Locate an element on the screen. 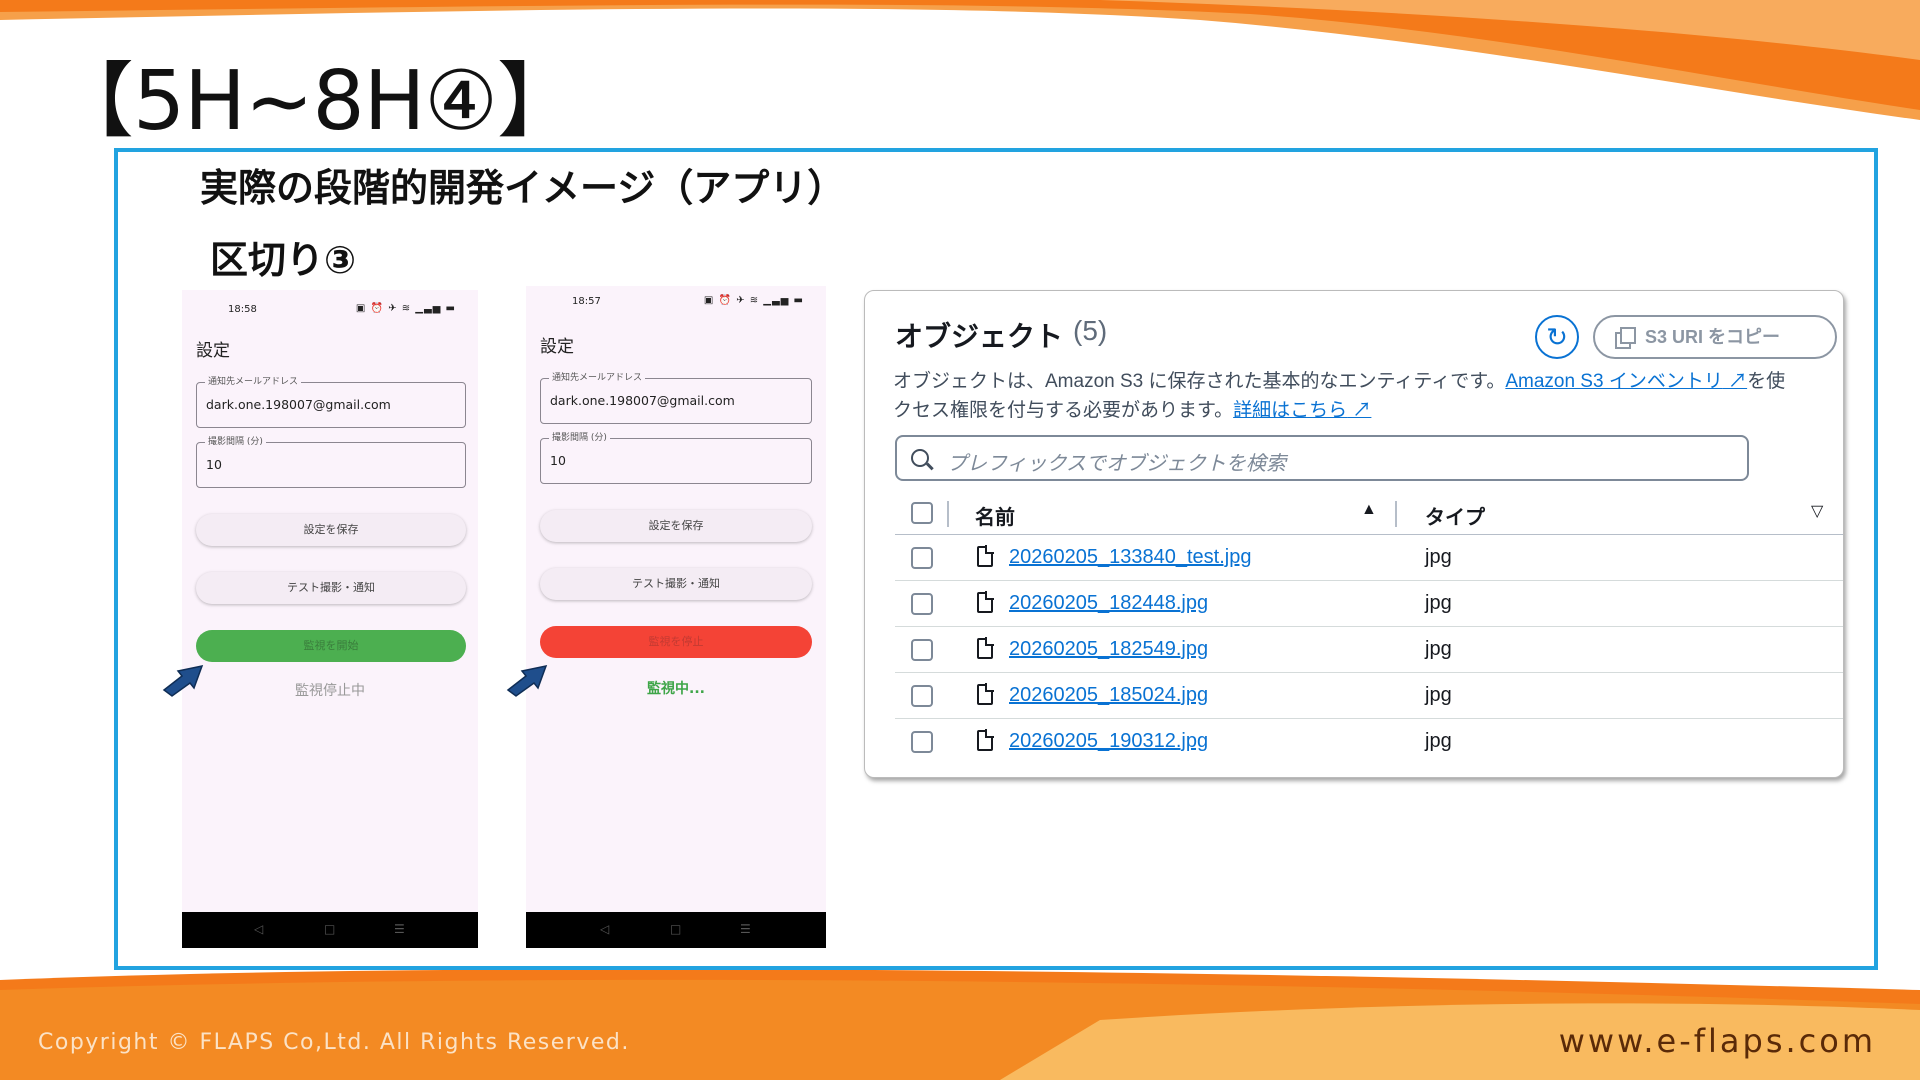 The width and height of the screenshot is (1920, 1080). footer-url: www.e-flaps.com is located at coordinates (1717, 1041).